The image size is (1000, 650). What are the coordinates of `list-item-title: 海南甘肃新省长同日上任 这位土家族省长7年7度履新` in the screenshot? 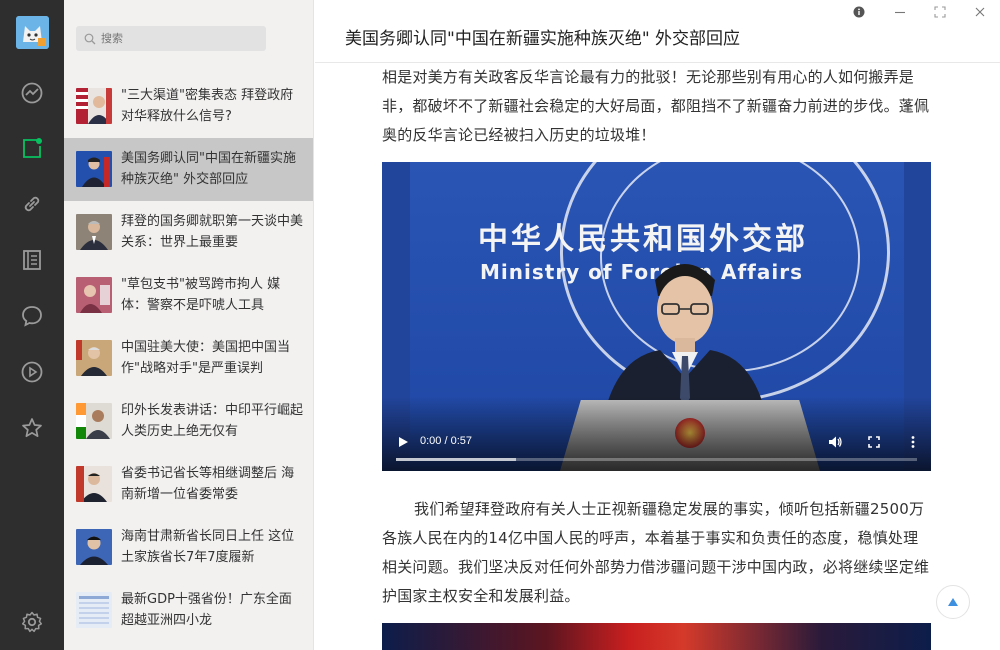 It's located at (208, 547).